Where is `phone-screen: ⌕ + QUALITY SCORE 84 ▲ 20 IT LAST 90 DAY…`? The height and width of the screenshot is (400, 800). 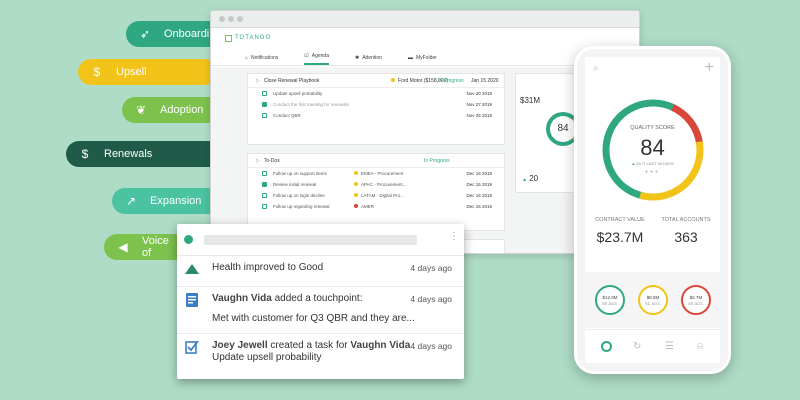
phone-screen: ⌕ + QUALITY SCORE 84 ▲ 20 IT LAST 90 DAY… is located at coordinates (652, 210).